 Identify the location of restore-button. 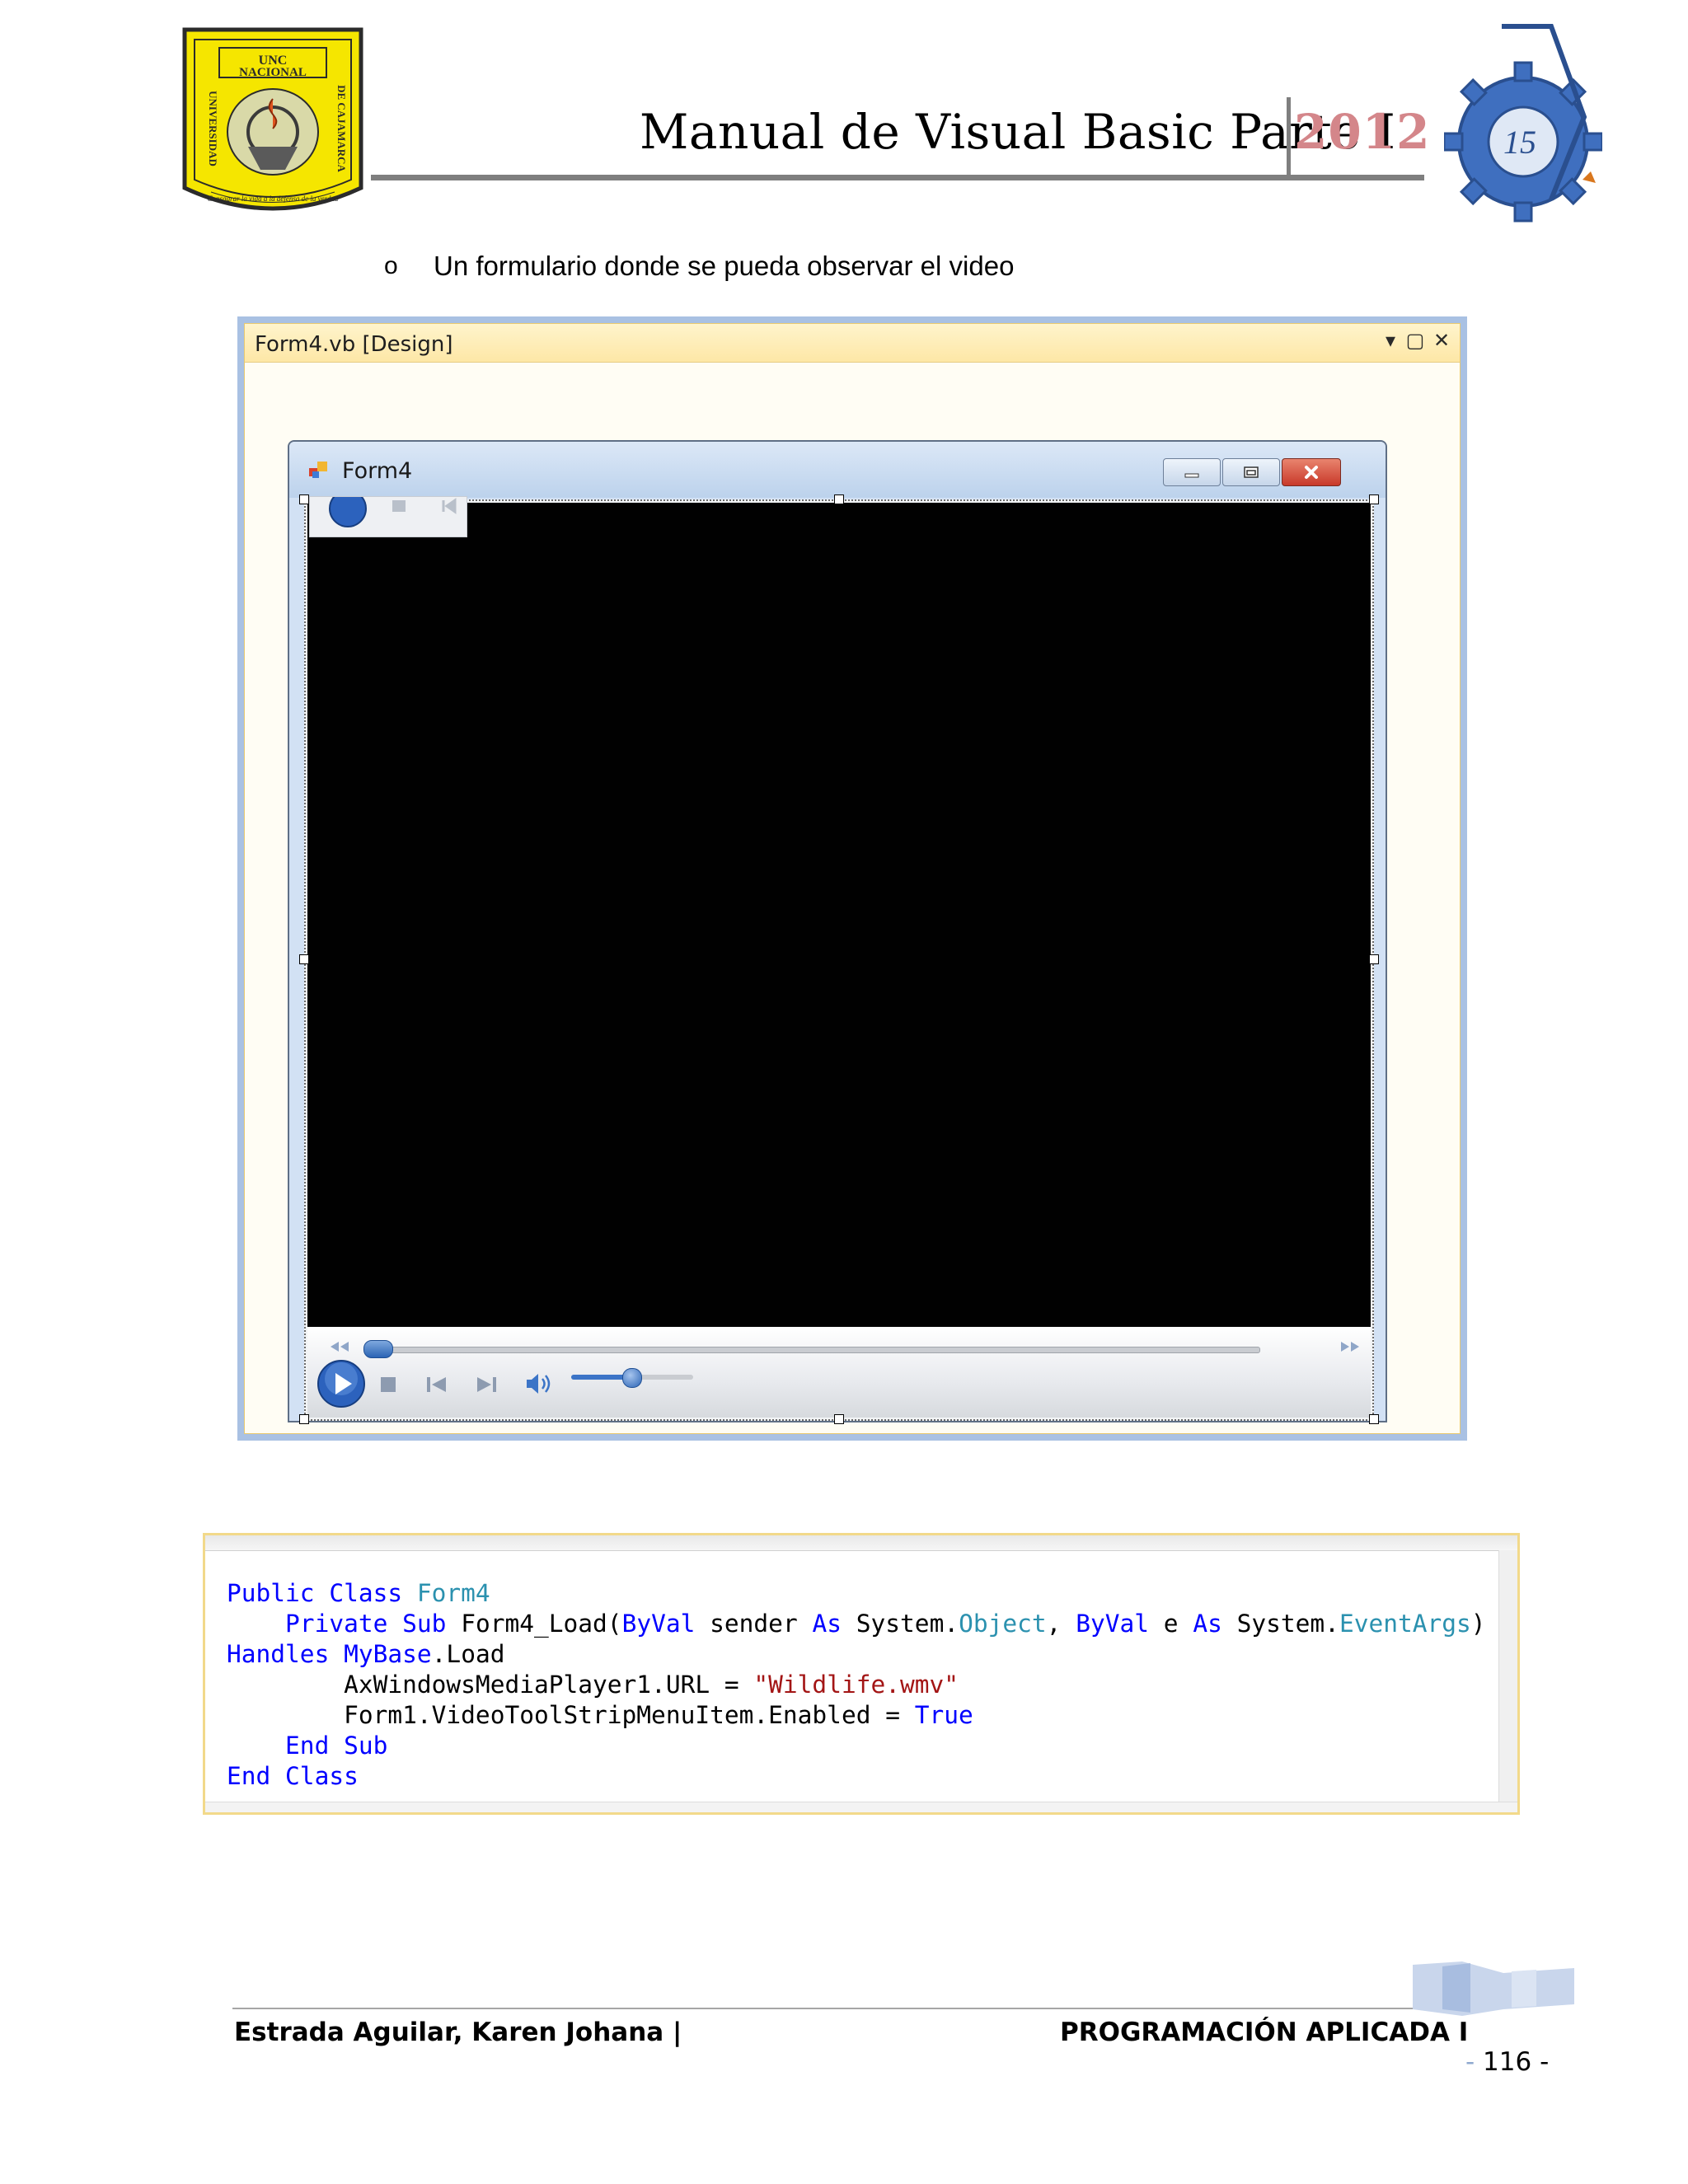
(1251, 472).